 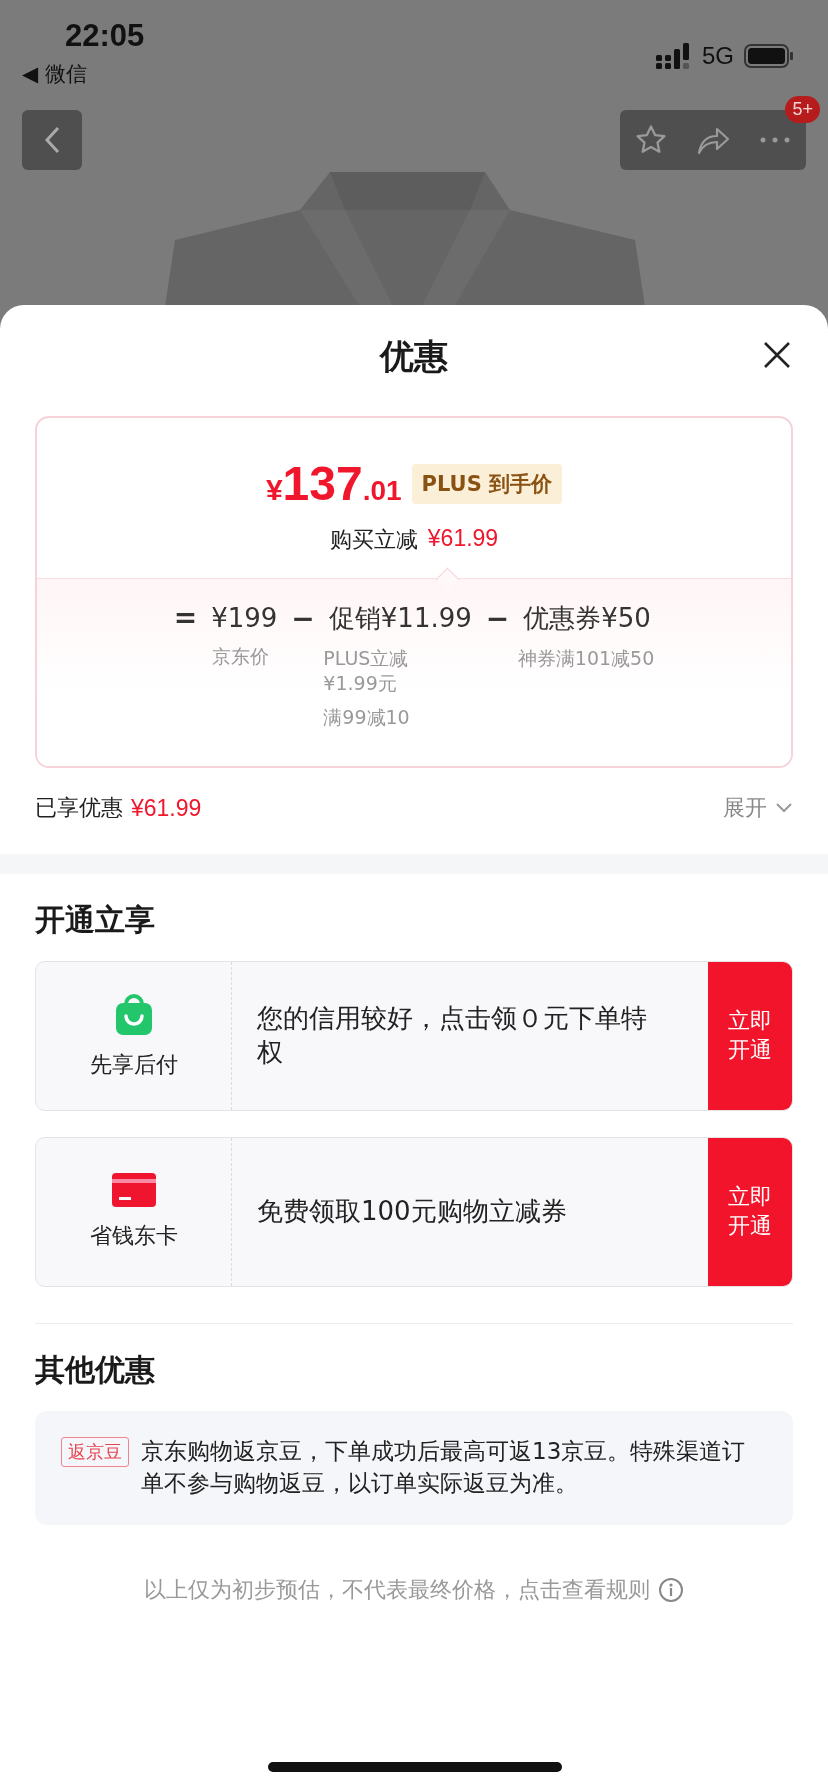 What do you see at coordinates (400, 618) in the screenshot?
I see `price-component: 促销¥11.99` at bounding box center [400, 618].